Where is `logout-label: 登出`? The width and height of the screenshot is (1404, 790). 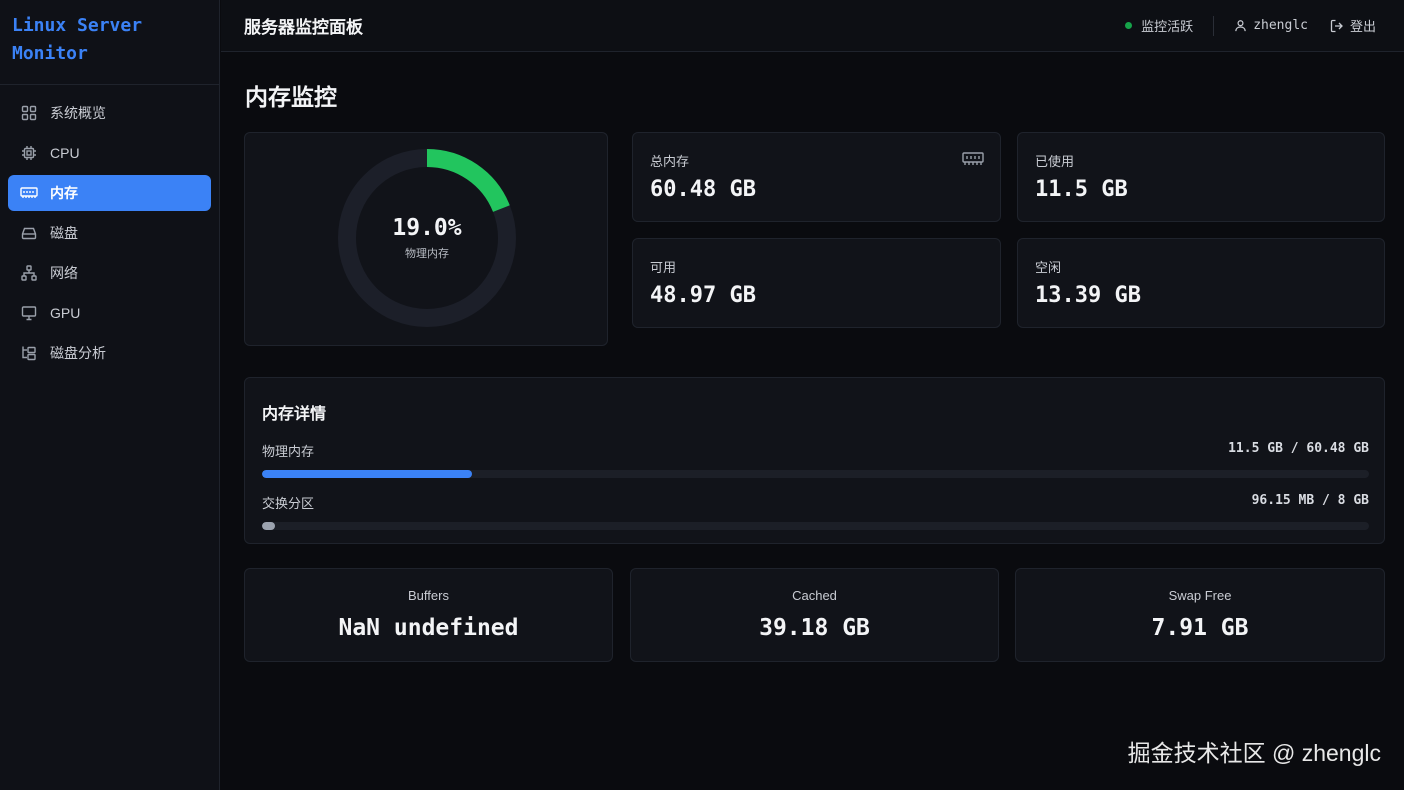 logout-label: 登出 is located at coordinates (1362, 26).